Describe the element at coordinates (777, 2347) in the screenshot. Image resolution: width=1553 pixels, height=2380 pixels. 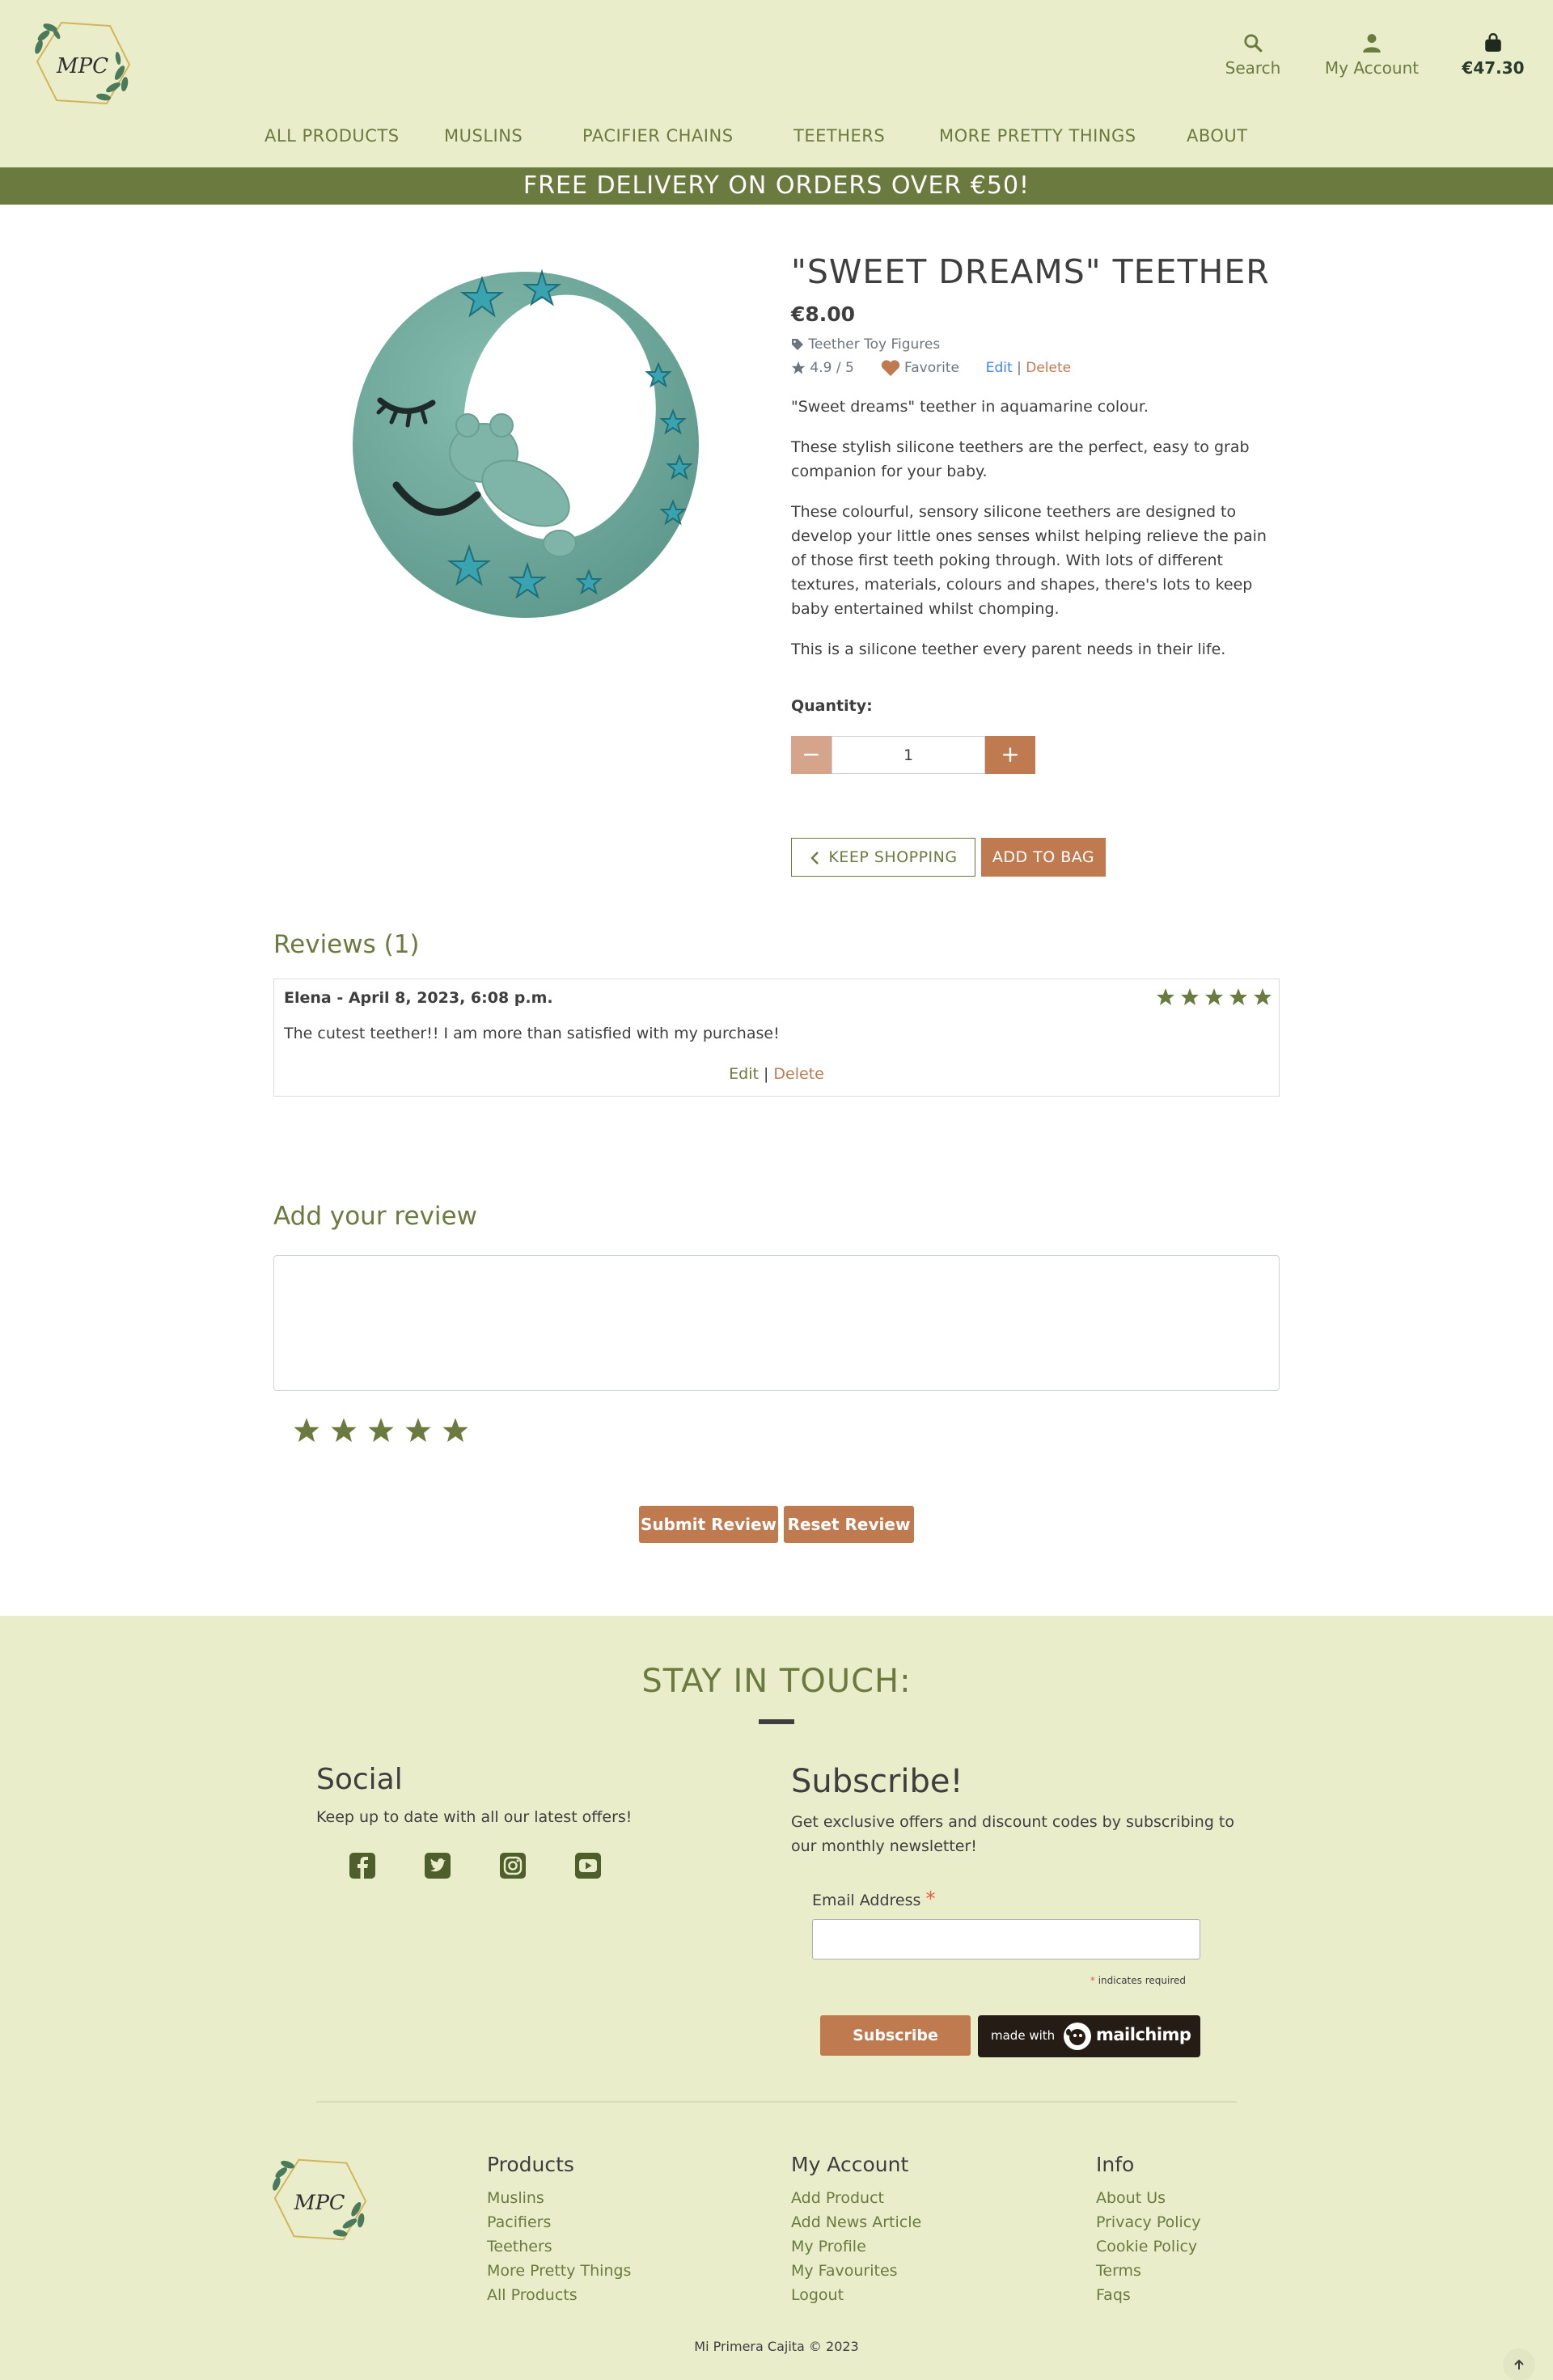
I see `copyright: Mi Primera Cajita © 2023` at that location.